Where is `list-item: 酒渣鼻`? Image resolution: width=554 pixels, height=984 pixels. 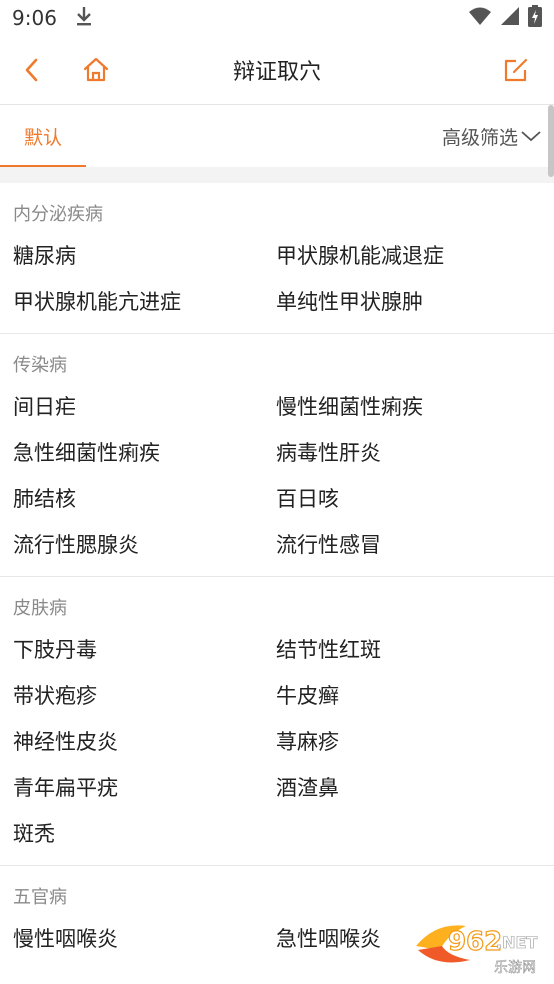 list-item: 酒渣鼻 is located at coordinates (408, 788).